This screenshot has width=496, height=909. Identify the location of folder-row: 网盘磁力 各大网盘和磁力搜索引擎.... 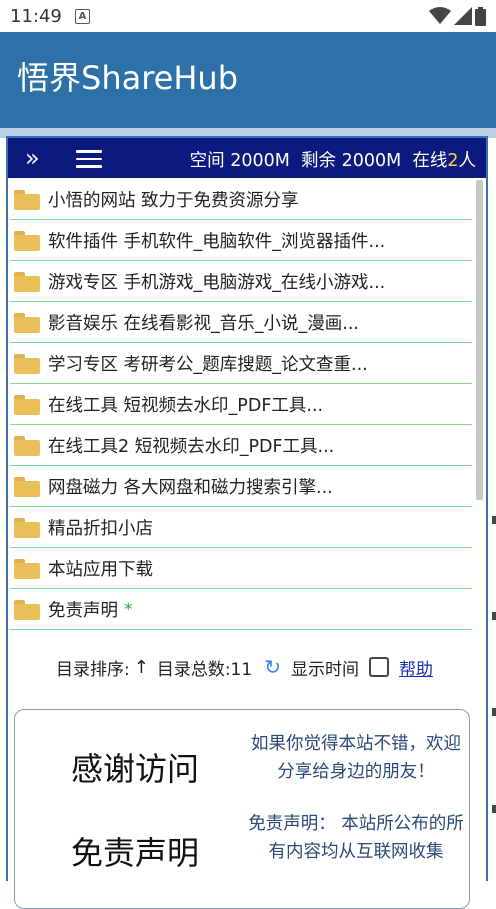
(241, 487).